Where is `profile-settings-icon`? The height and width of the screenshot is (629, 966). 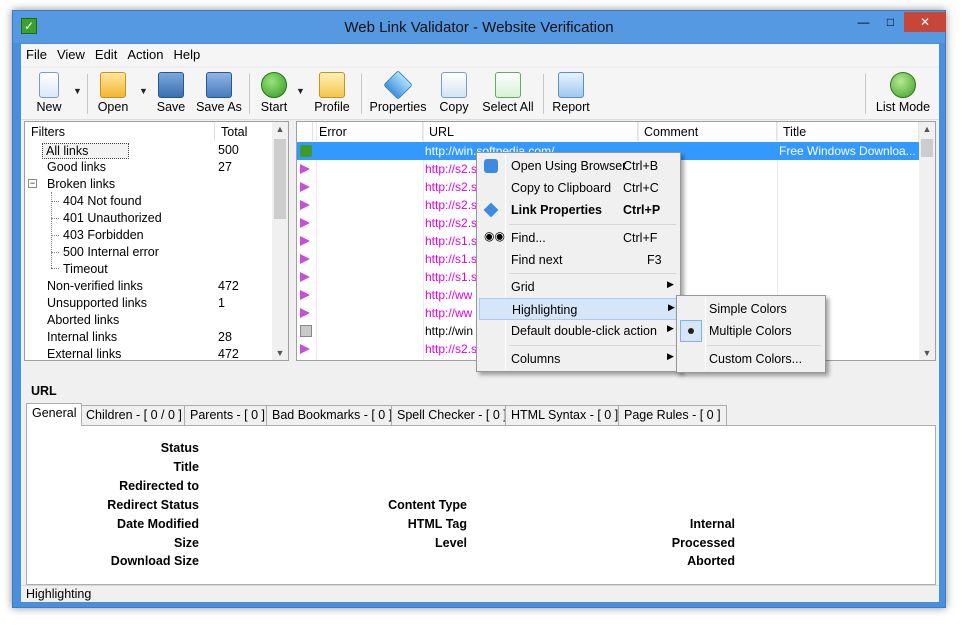
profile-settings-icon is located at coordinates (332, 85).